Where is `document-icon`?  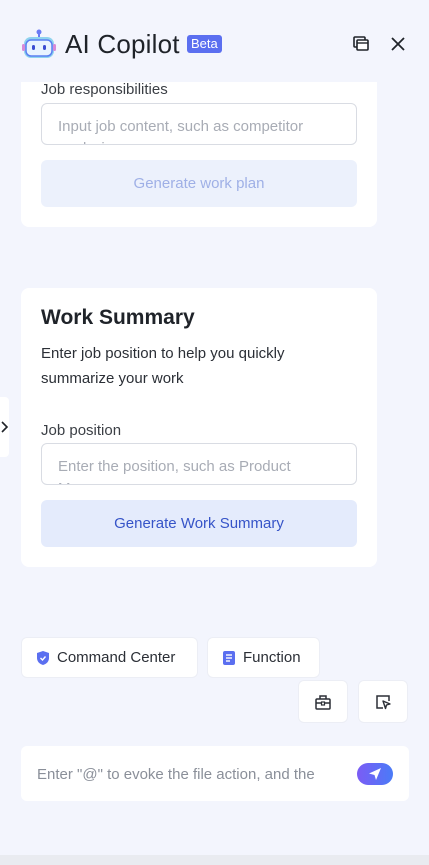 document-icon is located at coordinates (229, 657).